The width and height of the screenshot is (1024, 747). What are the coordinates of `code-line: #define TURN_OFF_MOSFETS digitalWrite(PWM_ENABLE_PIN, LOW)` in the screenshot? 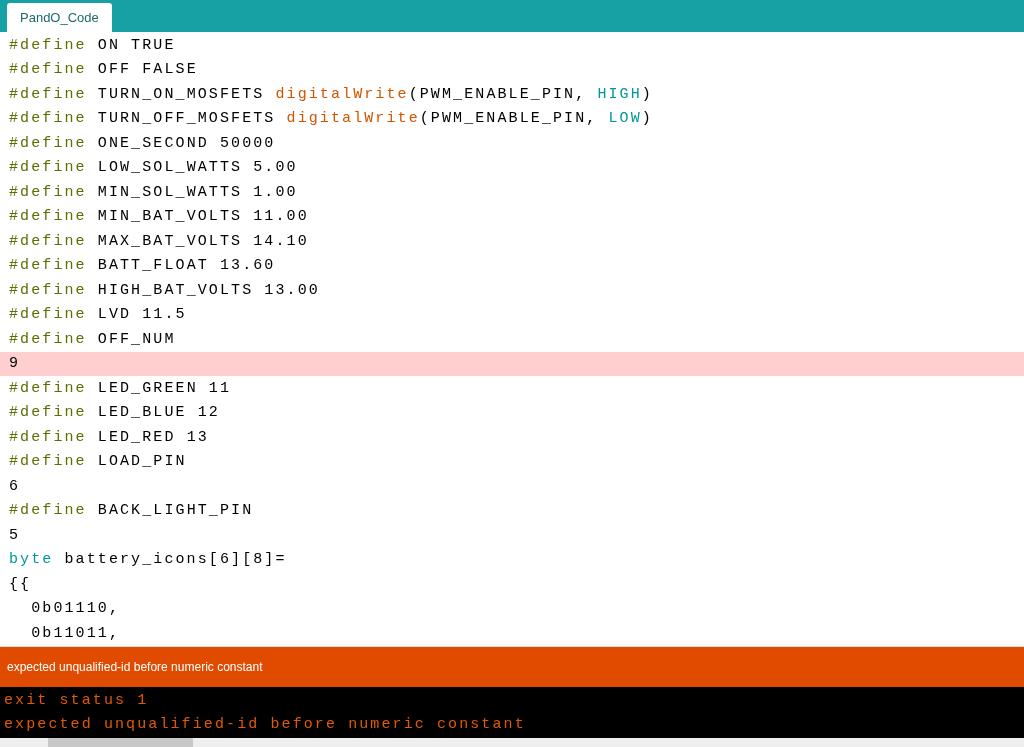 It's located at (331, 119).